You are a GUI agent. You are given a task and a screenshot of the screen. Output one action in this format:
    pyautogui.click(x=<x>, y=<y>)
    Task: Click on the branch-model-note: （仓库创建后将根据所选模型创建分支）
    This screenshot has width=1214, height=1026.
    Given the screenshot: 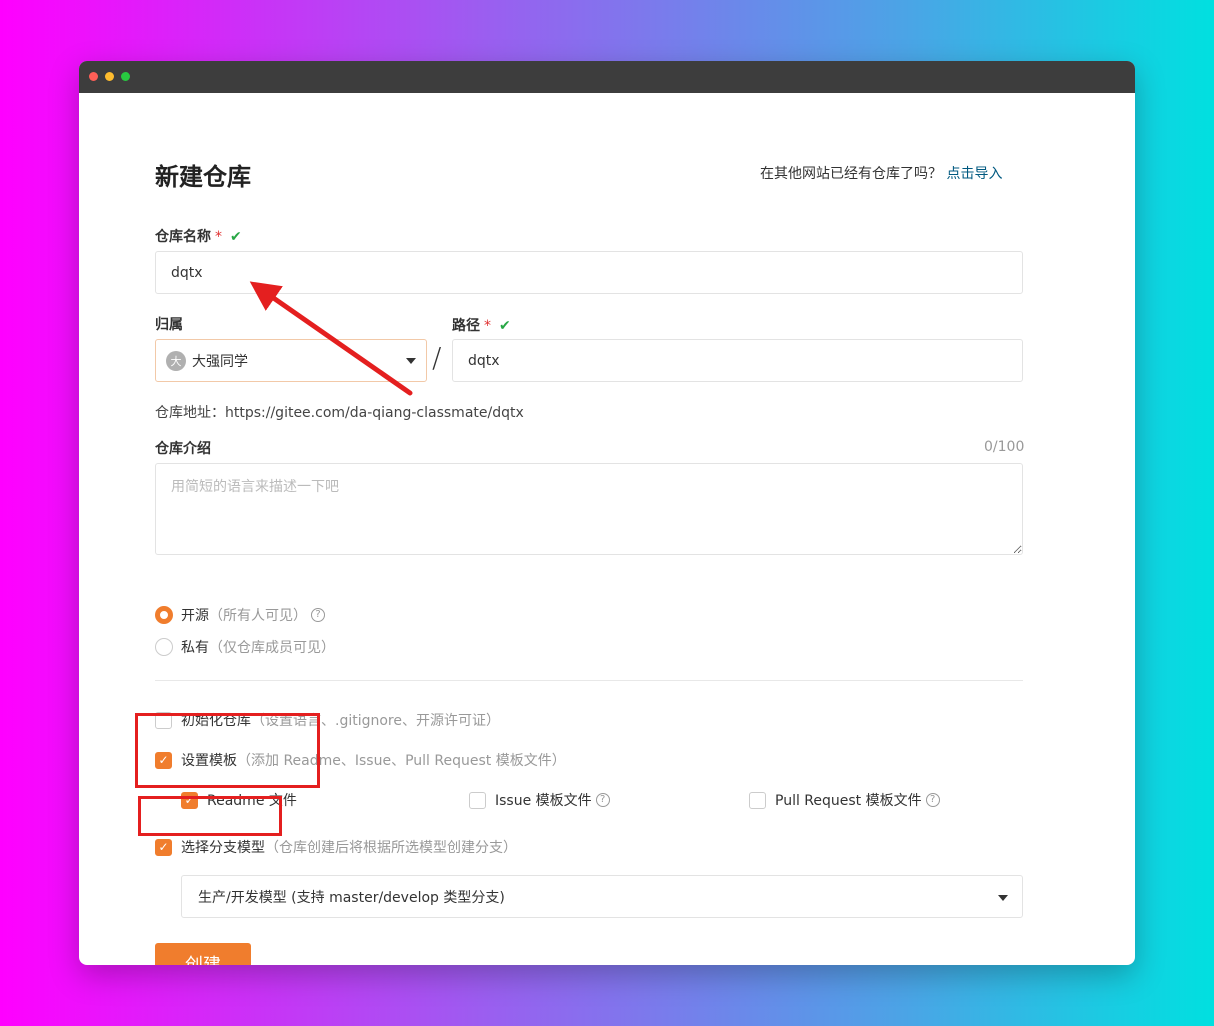 What is the action you would take?
    pyautogui.click(x=391, y=848)
    